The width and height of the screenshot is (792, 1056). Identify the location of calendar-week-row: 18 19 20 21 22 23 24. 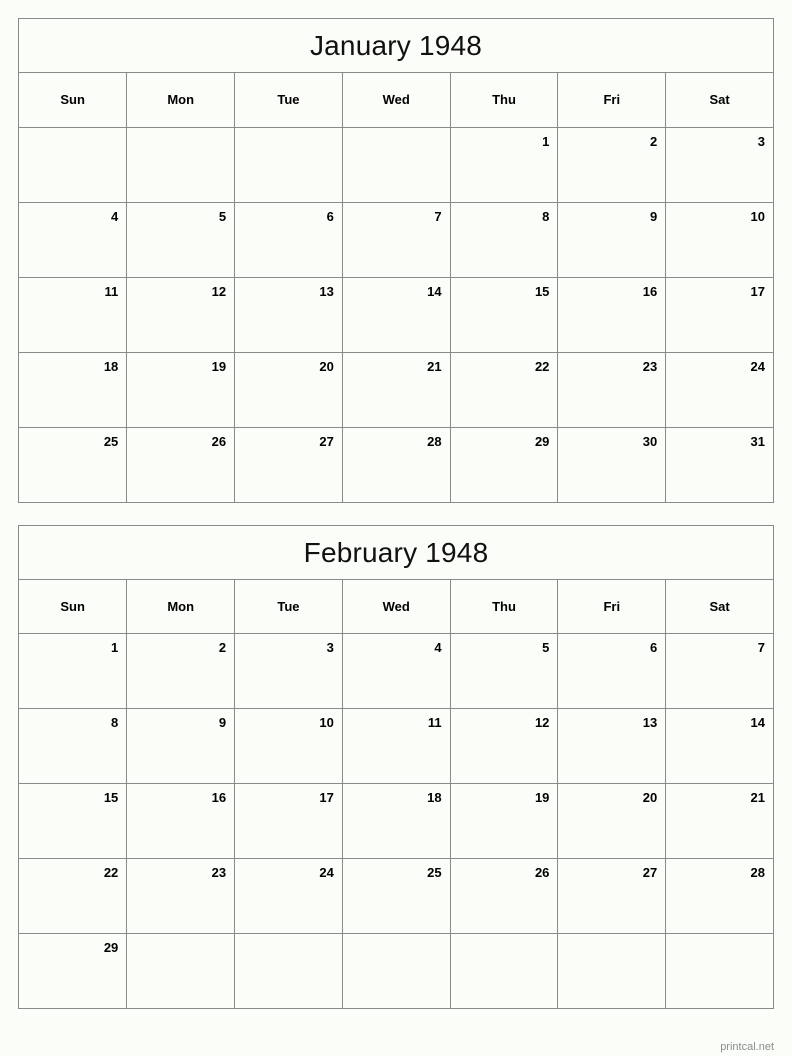
(396, 390).